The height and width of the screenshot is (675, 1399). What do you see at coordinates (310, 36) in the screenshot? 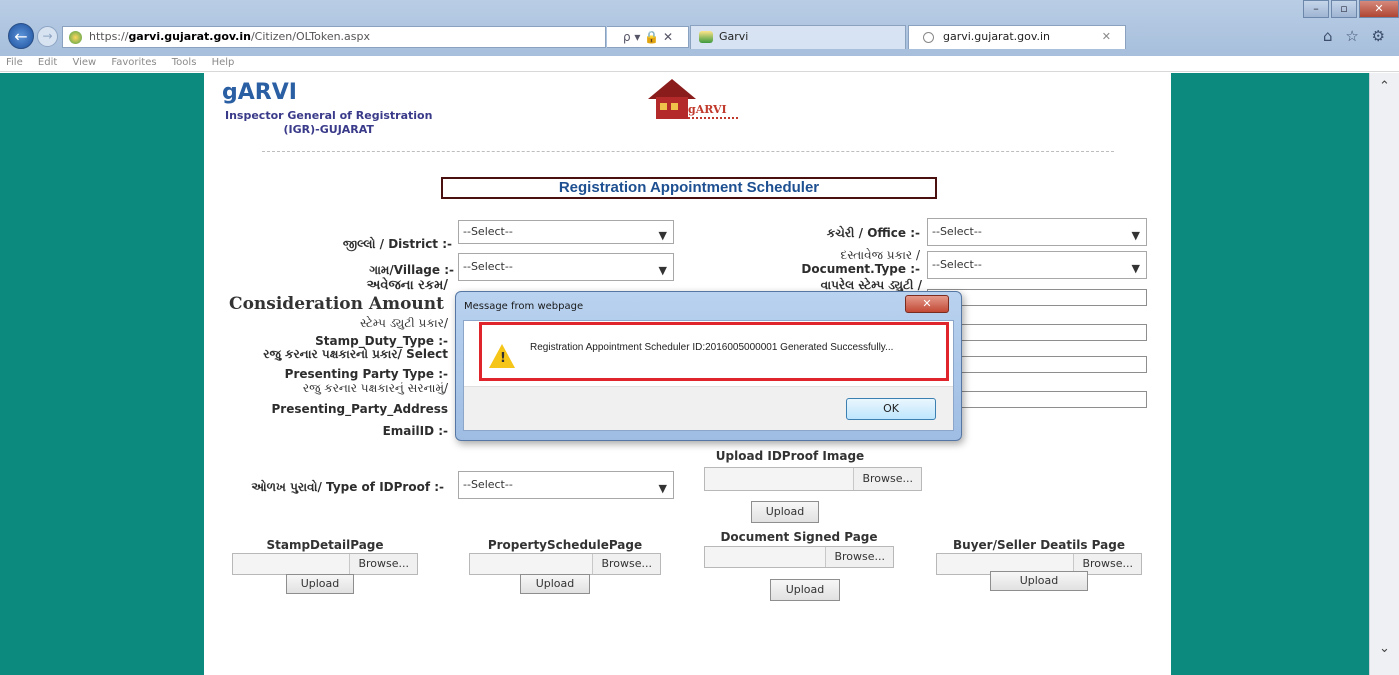
I see `url-path: /Citizen/OLToken.aspx` at bounding box center [310, 36].